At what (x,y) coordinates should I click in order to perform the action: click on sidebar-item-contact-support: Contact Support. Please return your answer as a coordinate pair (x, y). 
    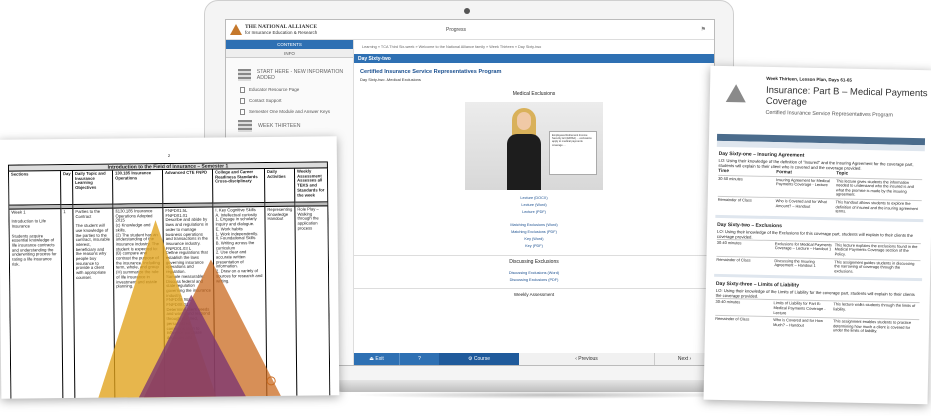
    Looking at the image, I should click on (289, 100).